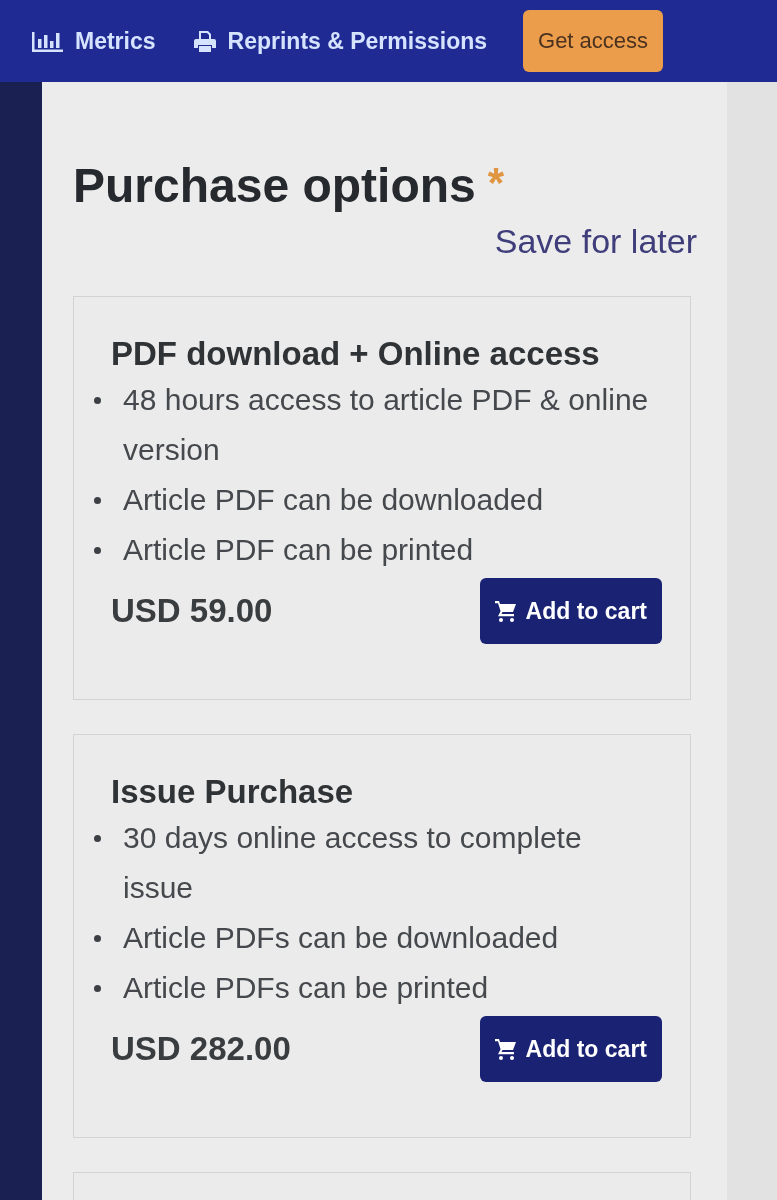  Describe the element at coordinates (233, 792) in the screenshot. I see `option-title: Issue Purchase` at that location.